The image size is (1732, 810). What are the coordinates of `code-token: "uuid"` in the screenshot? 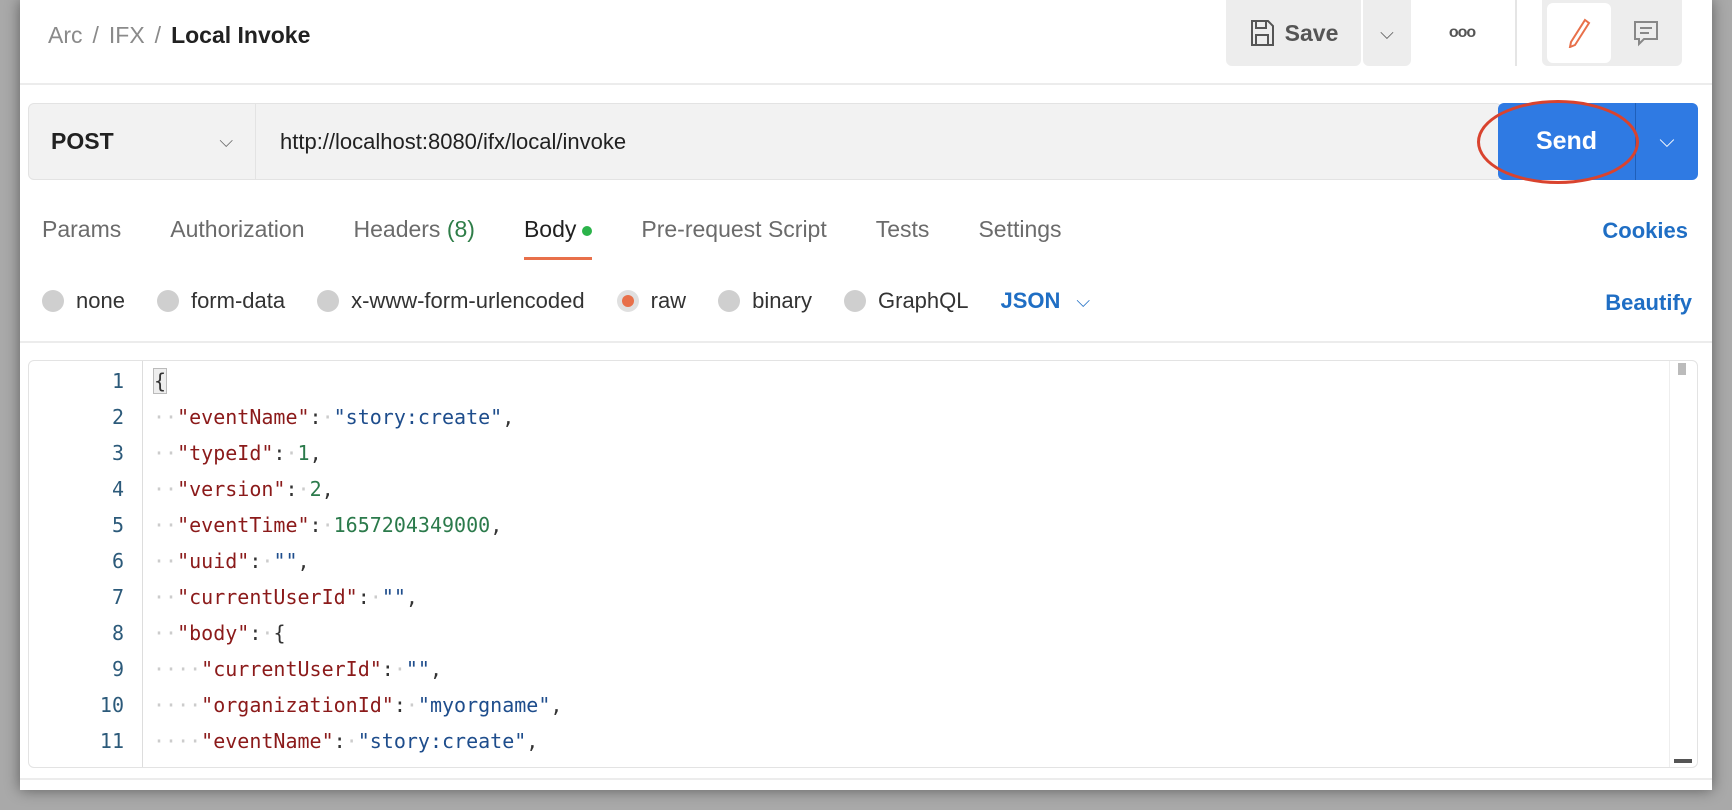 It's located at (213, 561).